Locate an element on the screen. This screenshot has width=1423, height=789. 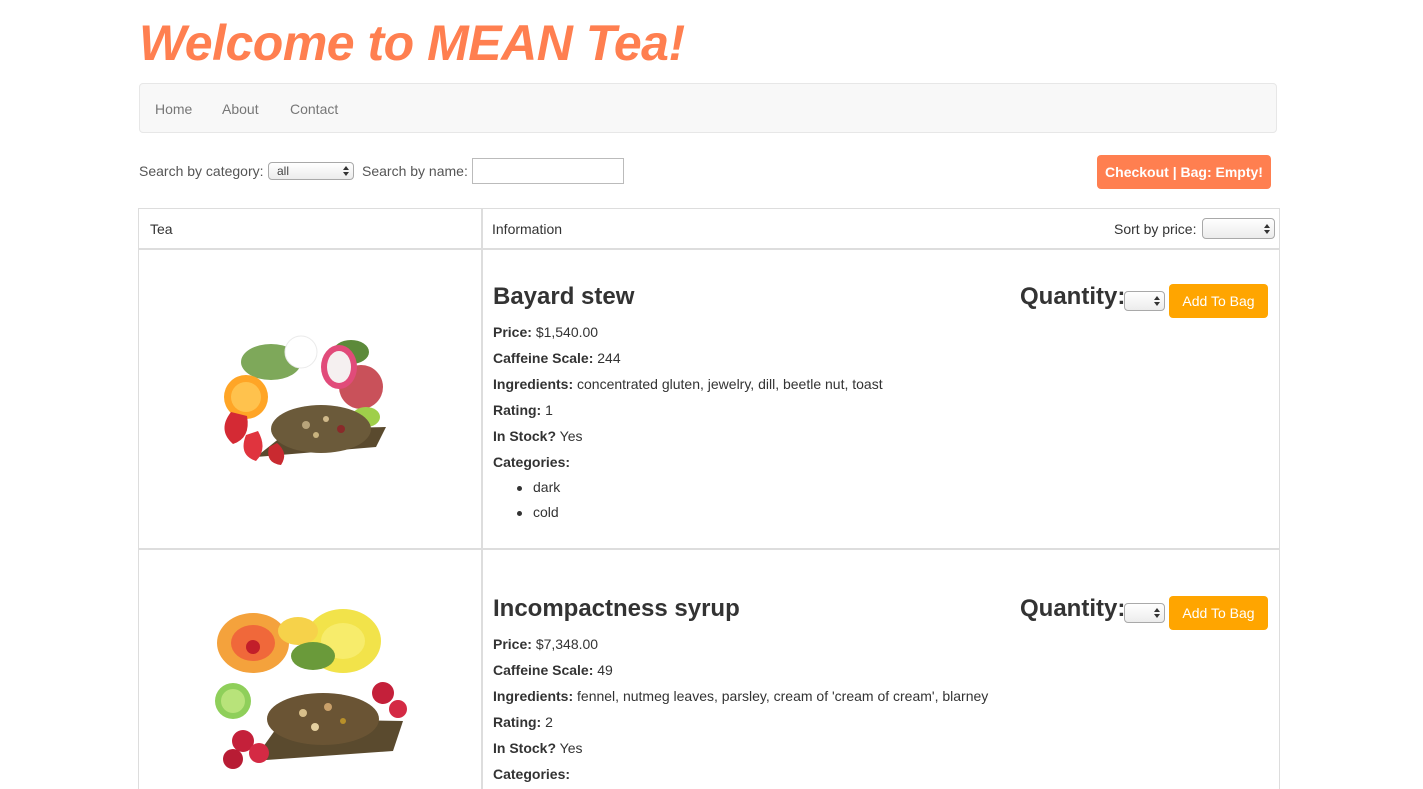
nav-contact-link: Contact is located at coordinates (314, 109).